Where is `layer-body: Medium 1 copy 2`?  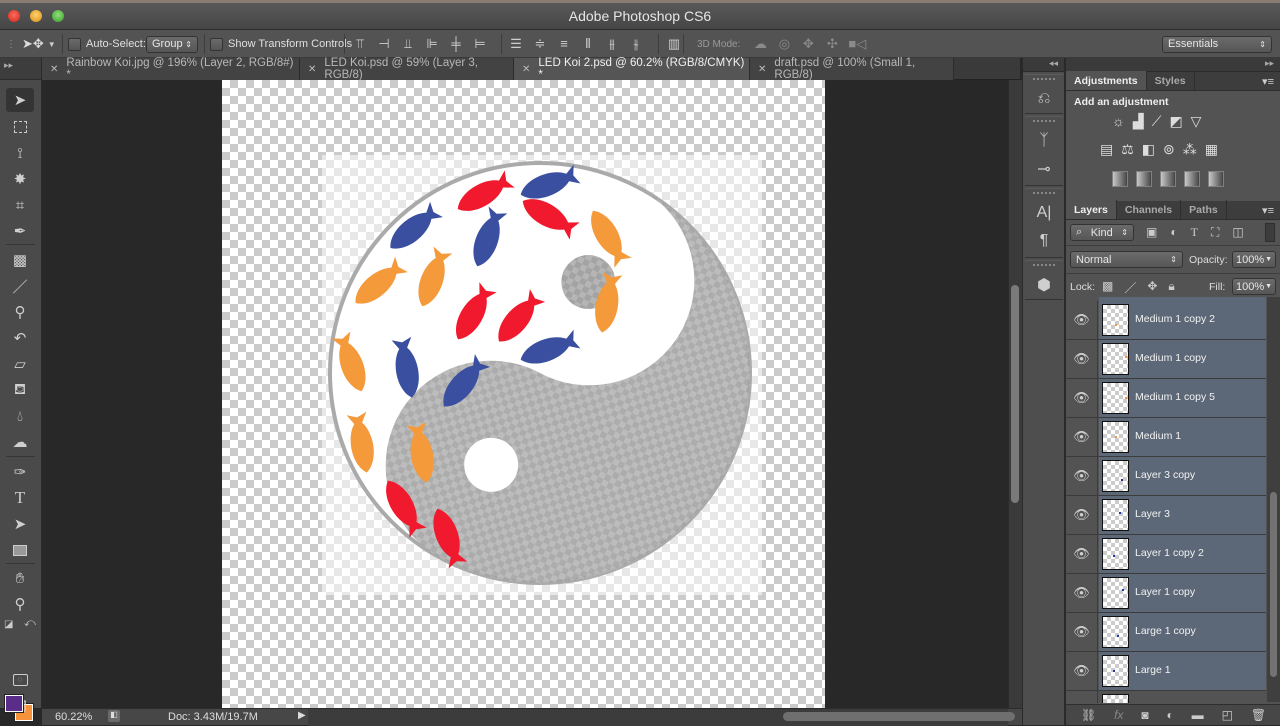 layer-body: Medium 1 copy 2 is located at coordinates (1182, 320).